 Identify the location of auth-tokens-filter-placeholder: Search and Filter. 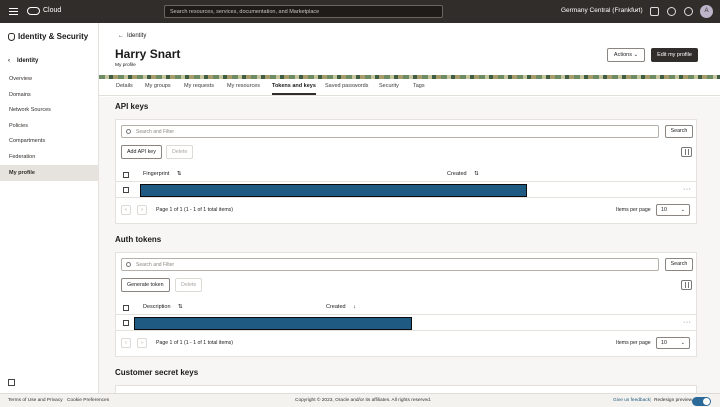
(155, 265).